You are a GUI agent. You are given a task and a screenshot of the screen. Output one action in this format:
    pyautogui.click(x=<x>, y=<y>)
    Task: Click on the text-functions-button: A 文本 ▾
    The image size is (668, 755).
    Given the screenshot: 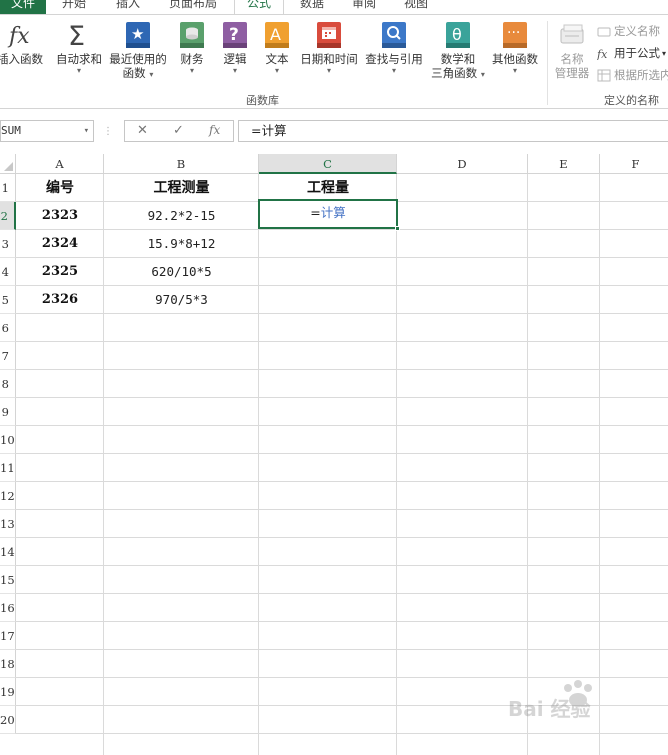 What is the action you would take?
    pyautogui.click(x=277, y=48)
    